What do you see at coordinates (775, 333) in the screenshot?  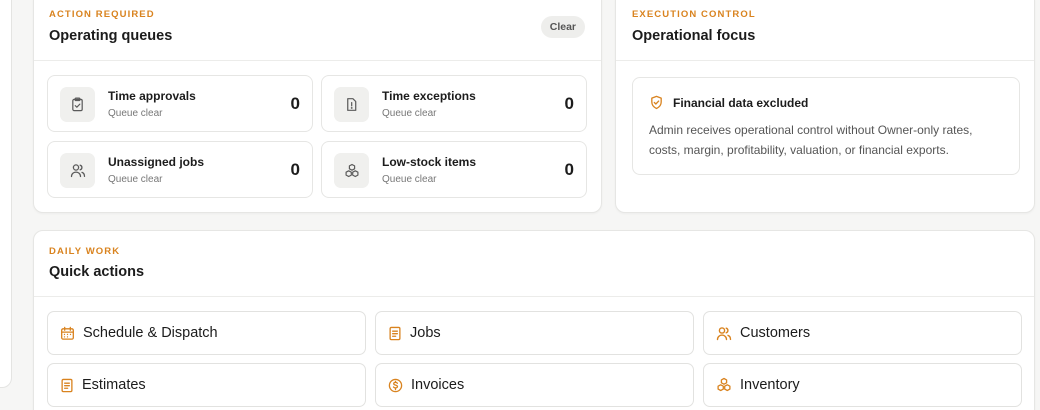 I see `action-label: Customers` at bounding box center [775, 333].